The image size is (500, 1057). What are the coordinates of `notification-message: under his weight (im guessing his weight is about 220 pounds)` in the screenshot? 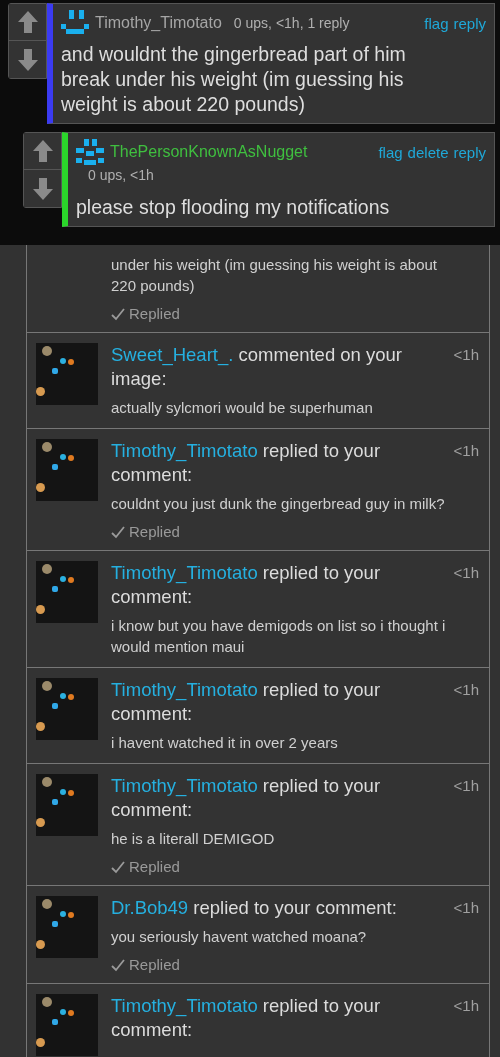 It's located at (274, 275).